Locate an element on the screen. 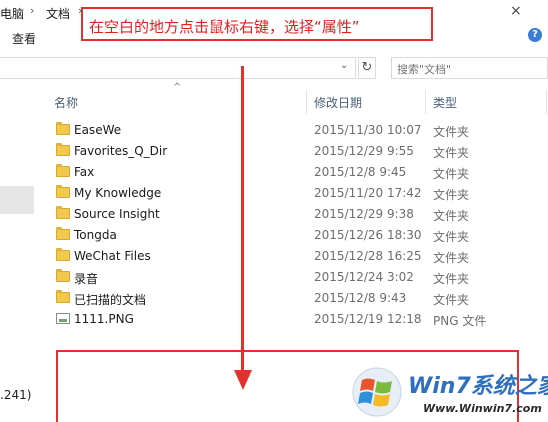 Image resolution: width=548 pixels, height=422 pixels. file-name: 已扫描的文档 is located at coordinates (110, 300).